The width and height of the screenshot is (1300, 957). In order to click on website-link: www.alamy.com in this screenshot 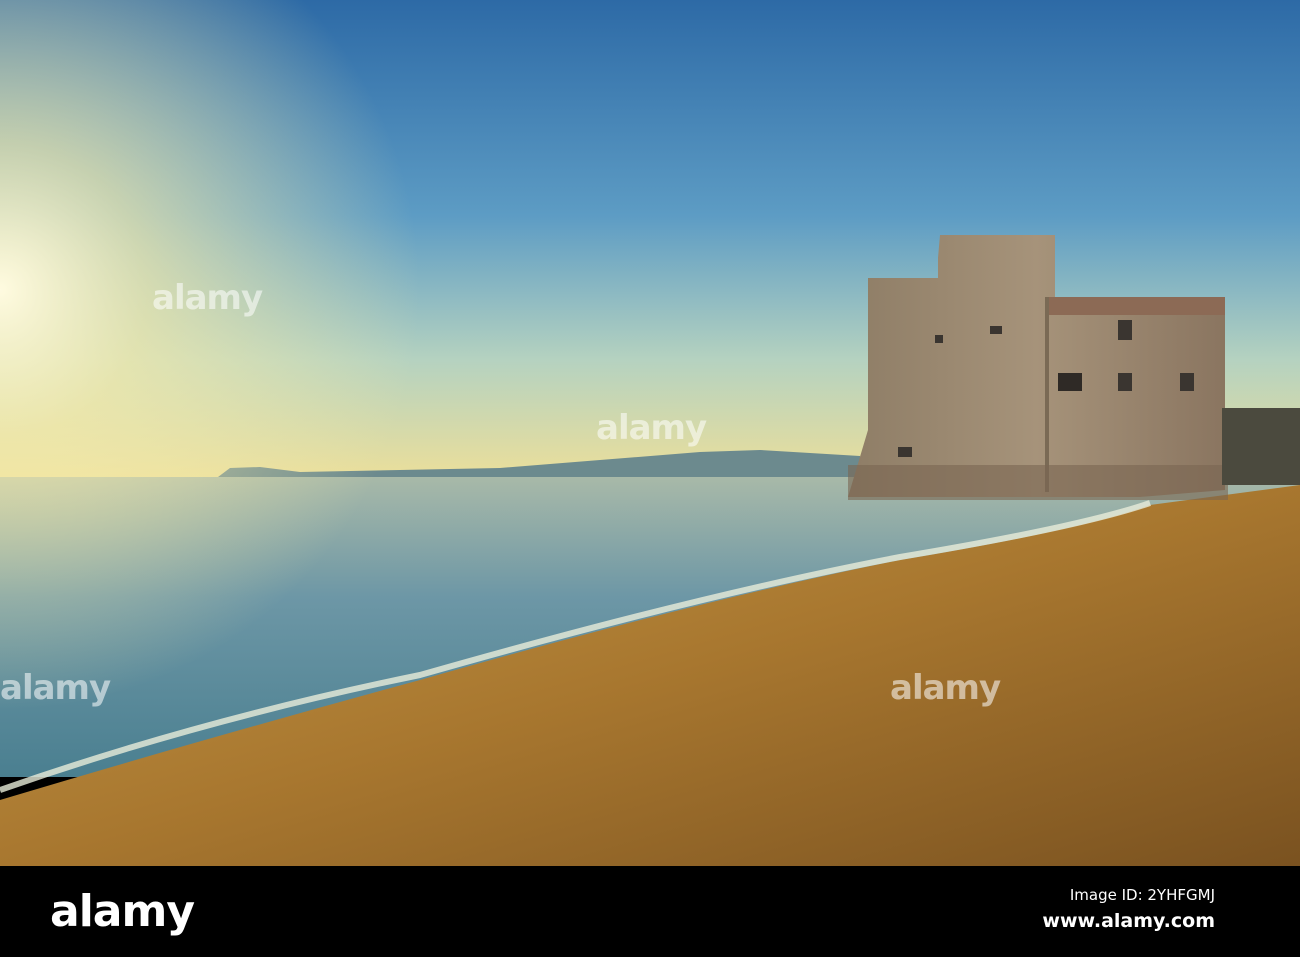, I will do `click(1128, 921)`.